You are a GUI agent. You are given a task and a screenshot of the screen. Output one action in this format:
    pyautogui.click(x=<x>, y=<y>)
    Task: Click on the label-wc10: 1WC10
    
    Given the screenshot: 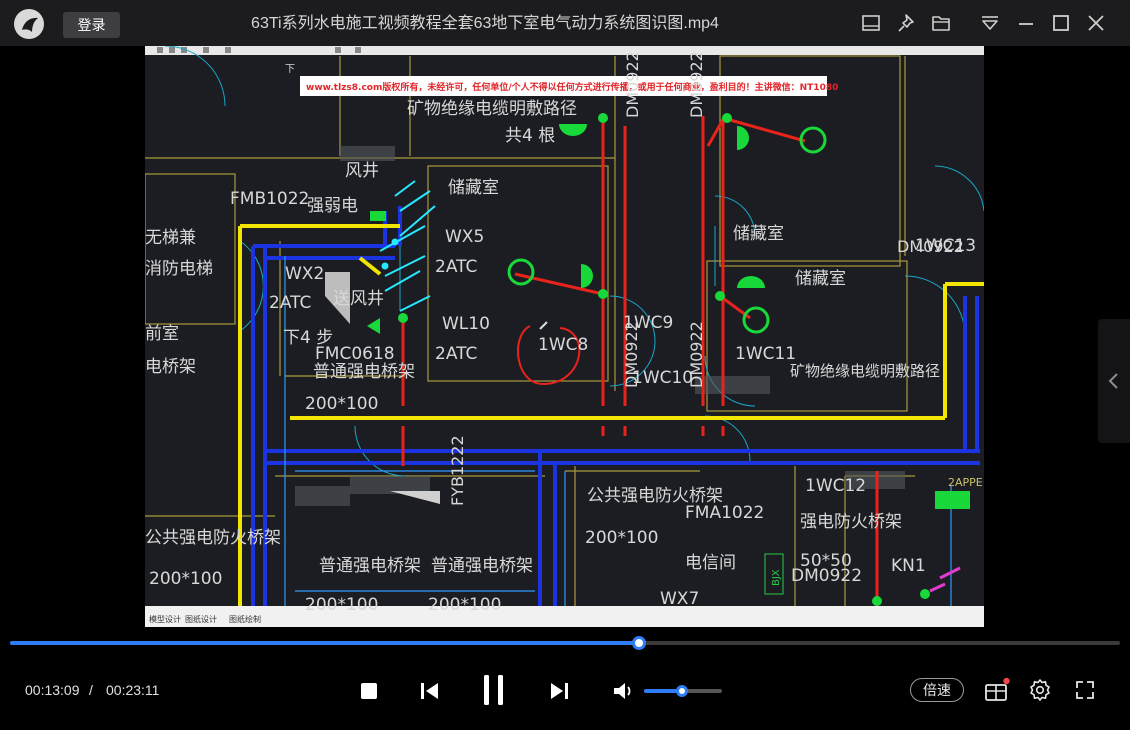 What is the action you would take?
    pyautogui.click(x=662, y=378)
    